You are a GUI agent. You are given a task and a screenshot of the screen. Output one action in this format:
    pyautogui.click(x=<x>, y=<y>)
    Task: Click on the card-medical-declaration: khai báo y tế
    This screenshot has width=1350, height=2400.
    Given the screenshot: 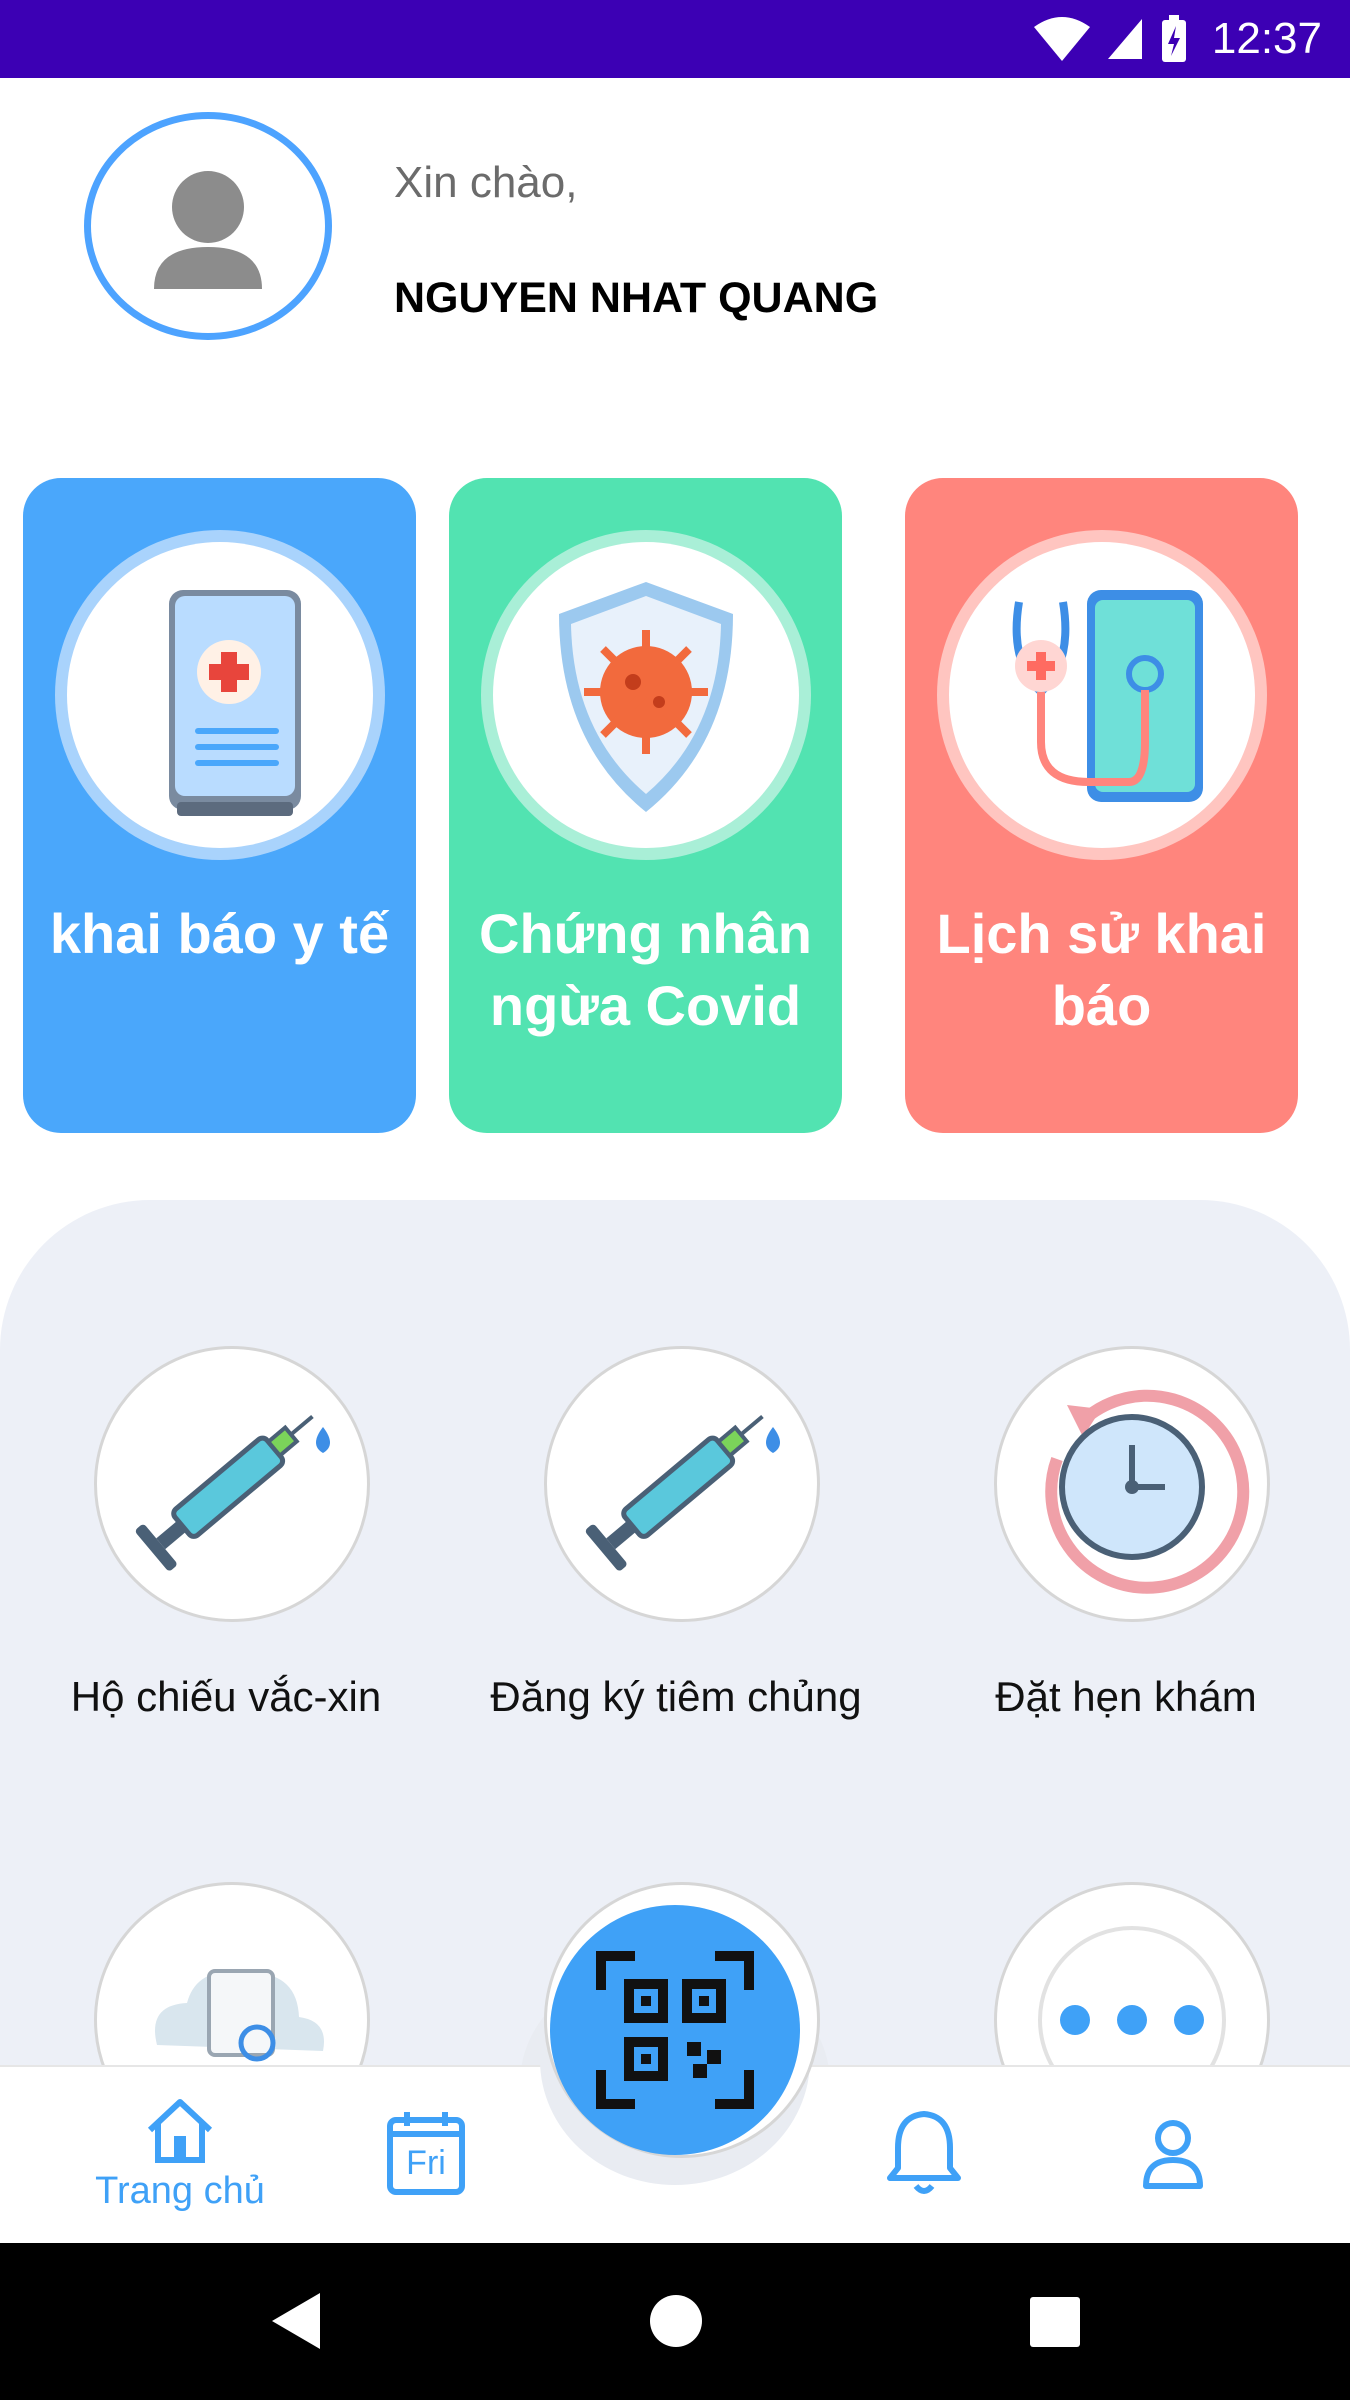 What is the action you would take?
    pyautogui.click(x=219, y=805)
    